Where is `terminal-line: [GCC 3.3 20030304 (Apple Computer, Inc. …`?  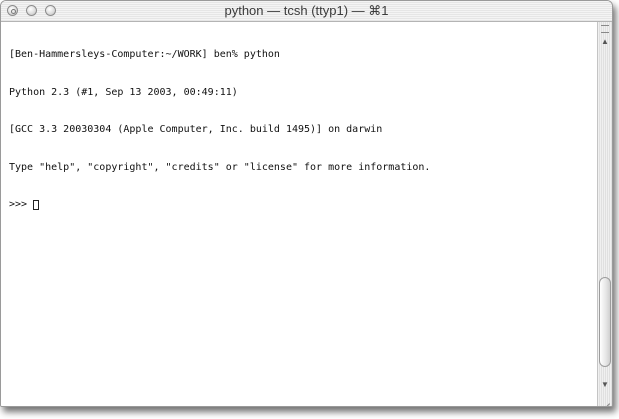 terminal-line: [GCC 3.3 20030304 (Apple Computer, Inc. … is located at coordinates (196, 129).